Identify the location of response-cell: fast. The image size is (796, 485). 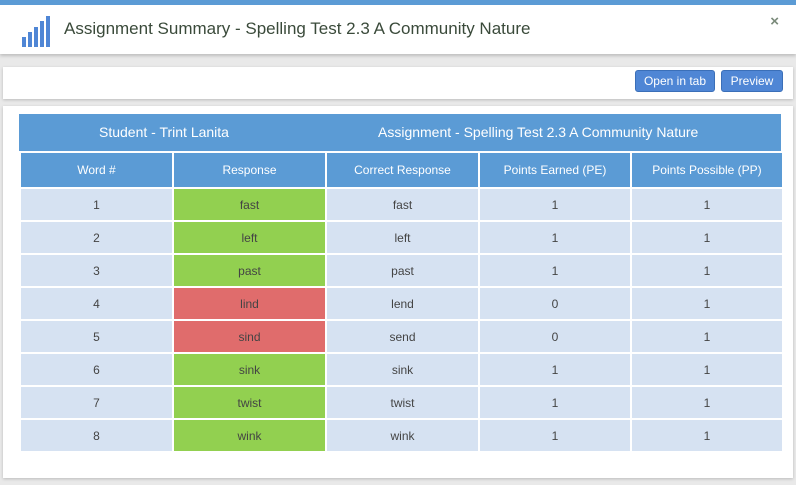
(249, 204).